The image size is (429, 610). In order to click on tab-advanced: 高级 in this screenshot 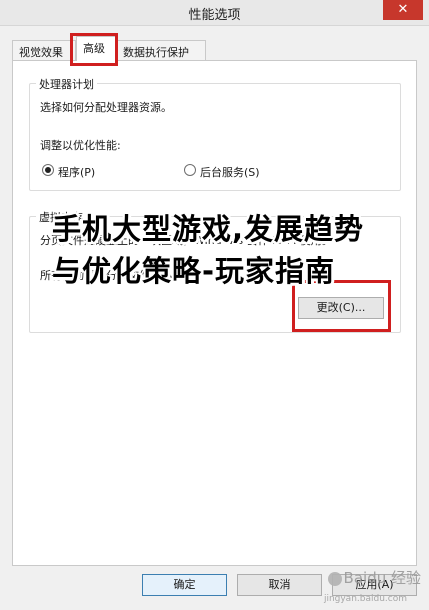, I will do `click(96, 48)`.